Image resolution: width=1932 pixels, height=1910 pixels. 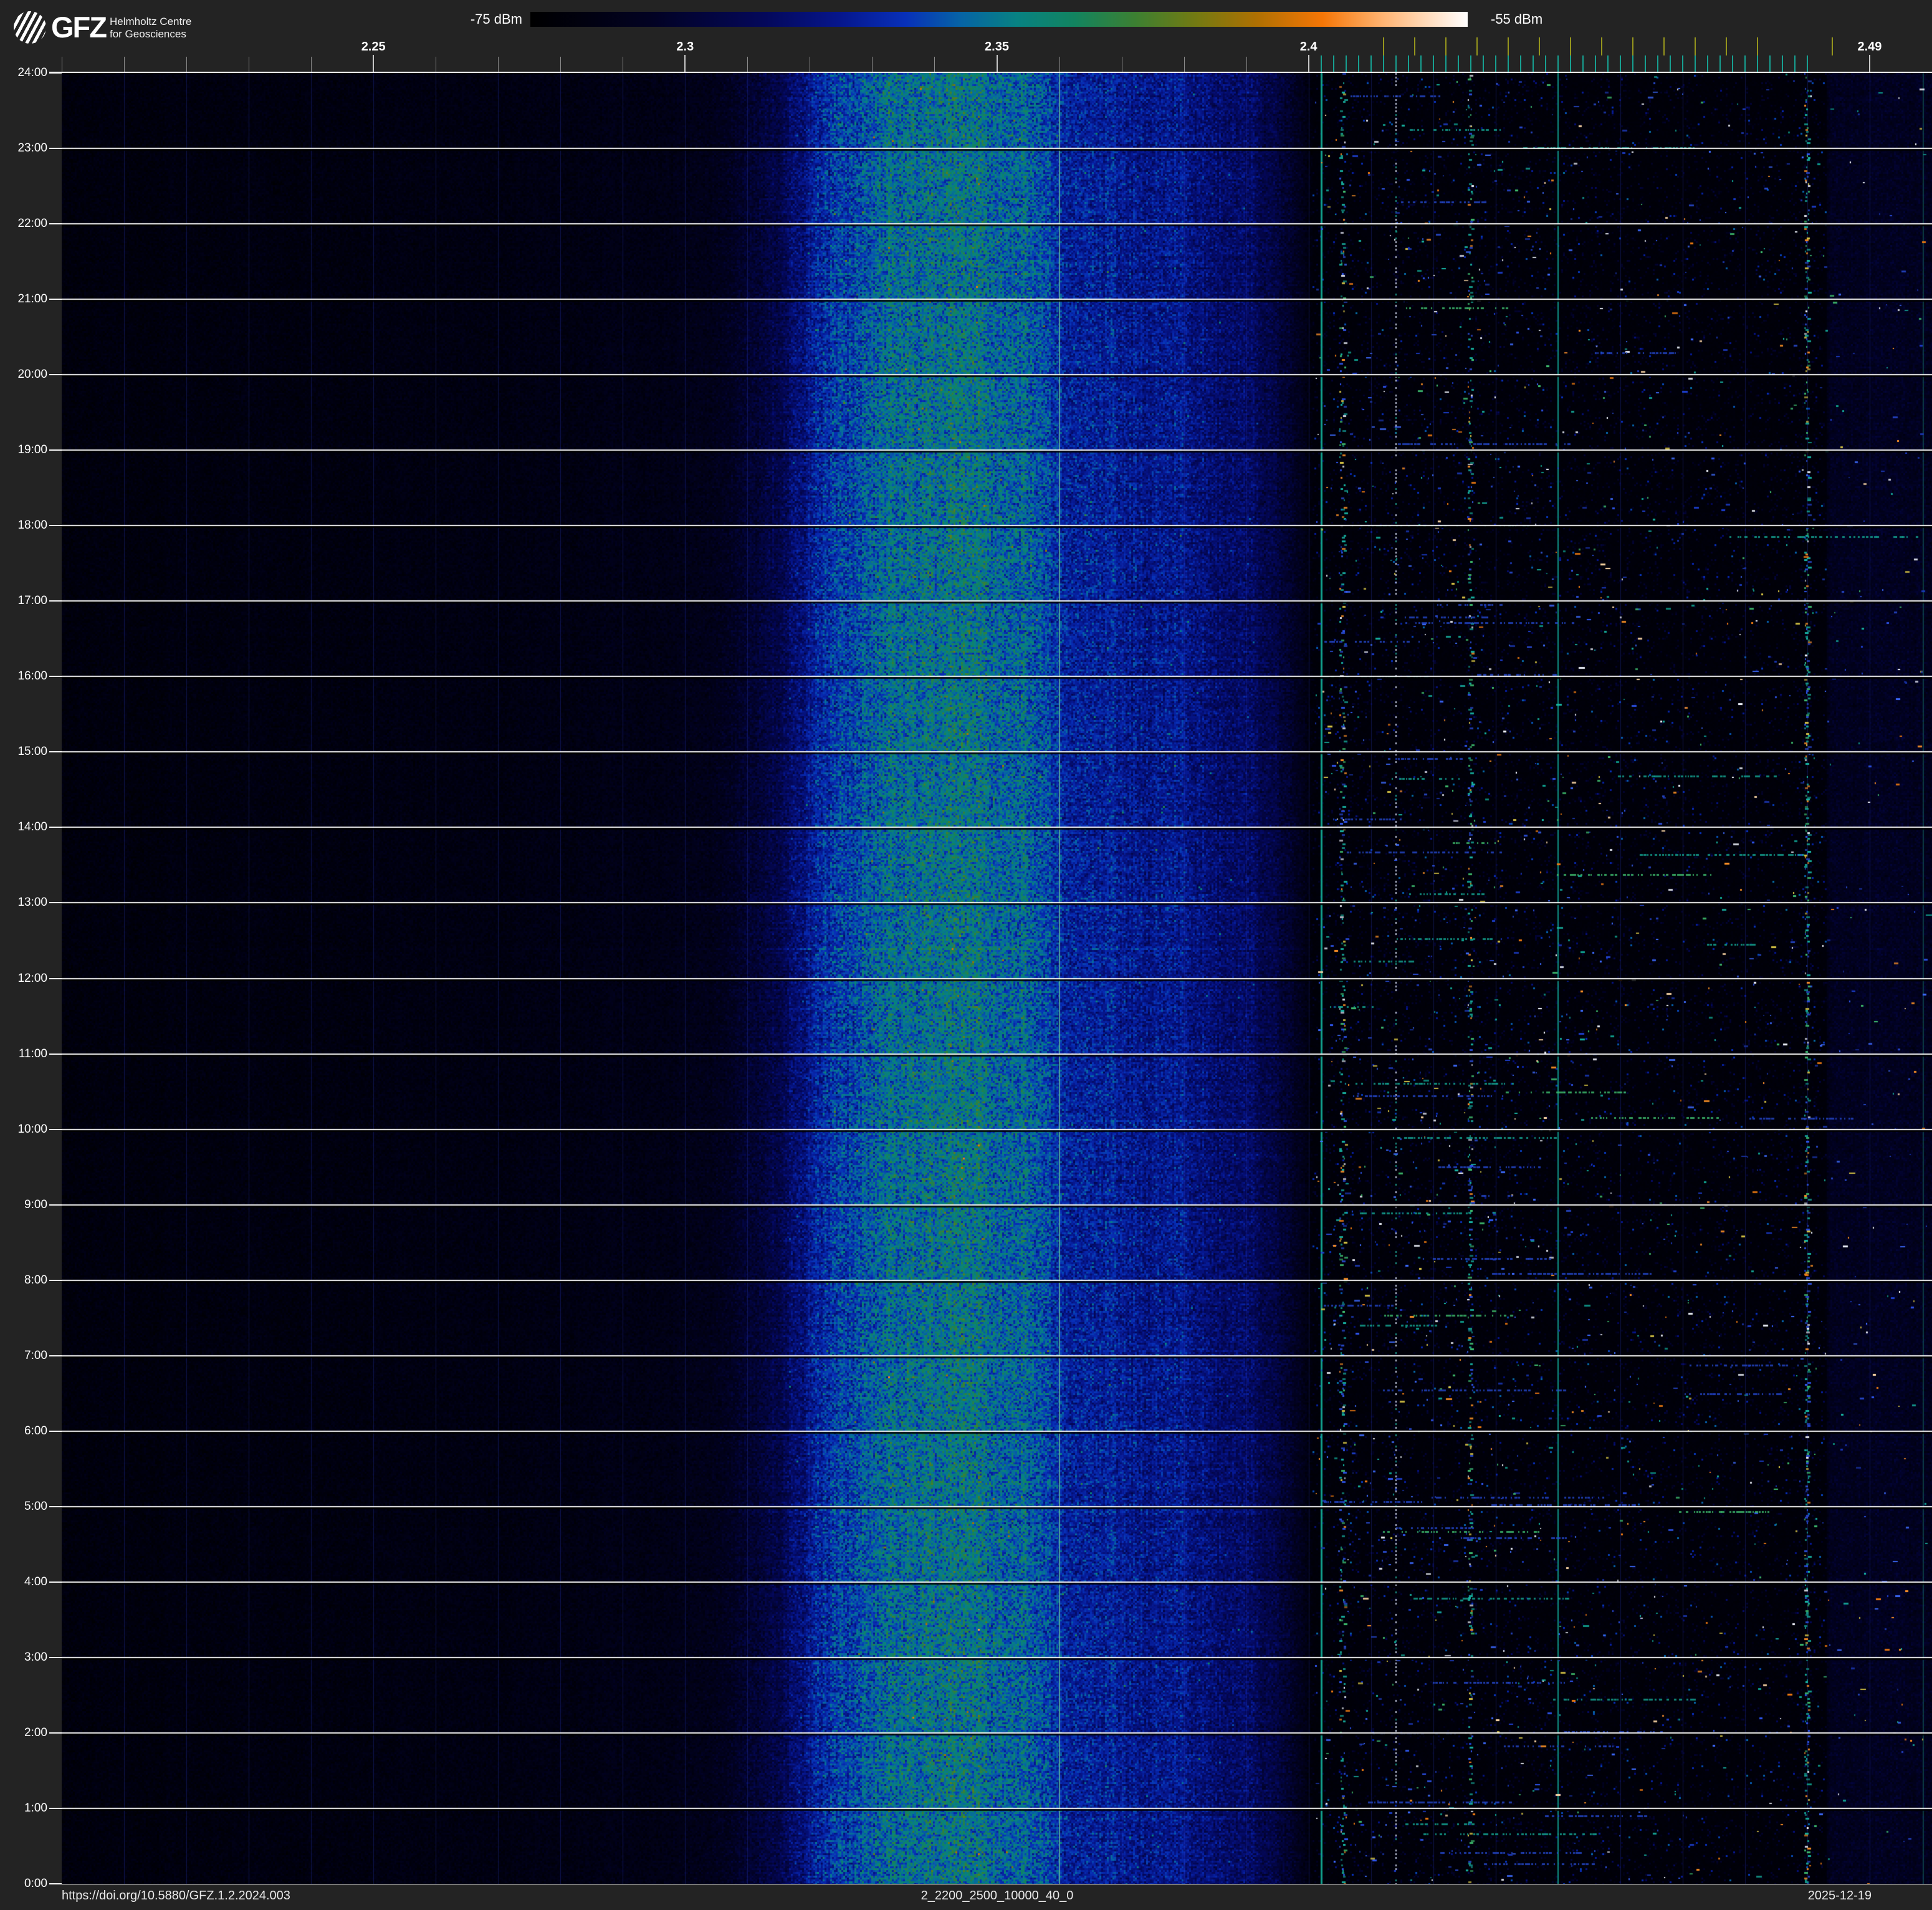 What do you see at coordinates (35, 1657) in the screenshot?
I see `time-axis-label: 3:00` at bounding box center [35, 1657].